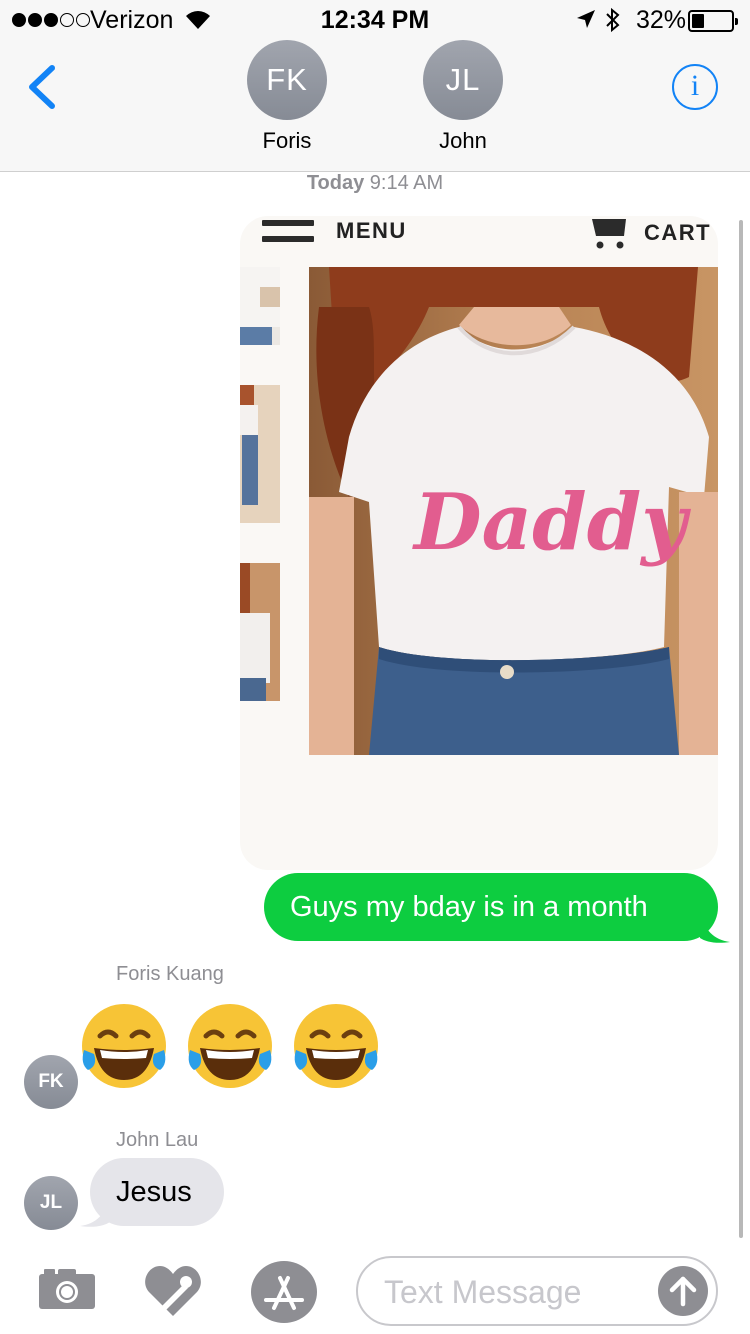  What do you see at coordinates (695, 87) in the screenshot?
I see `info-circle-icon: i` at bounding box center [695, 87].